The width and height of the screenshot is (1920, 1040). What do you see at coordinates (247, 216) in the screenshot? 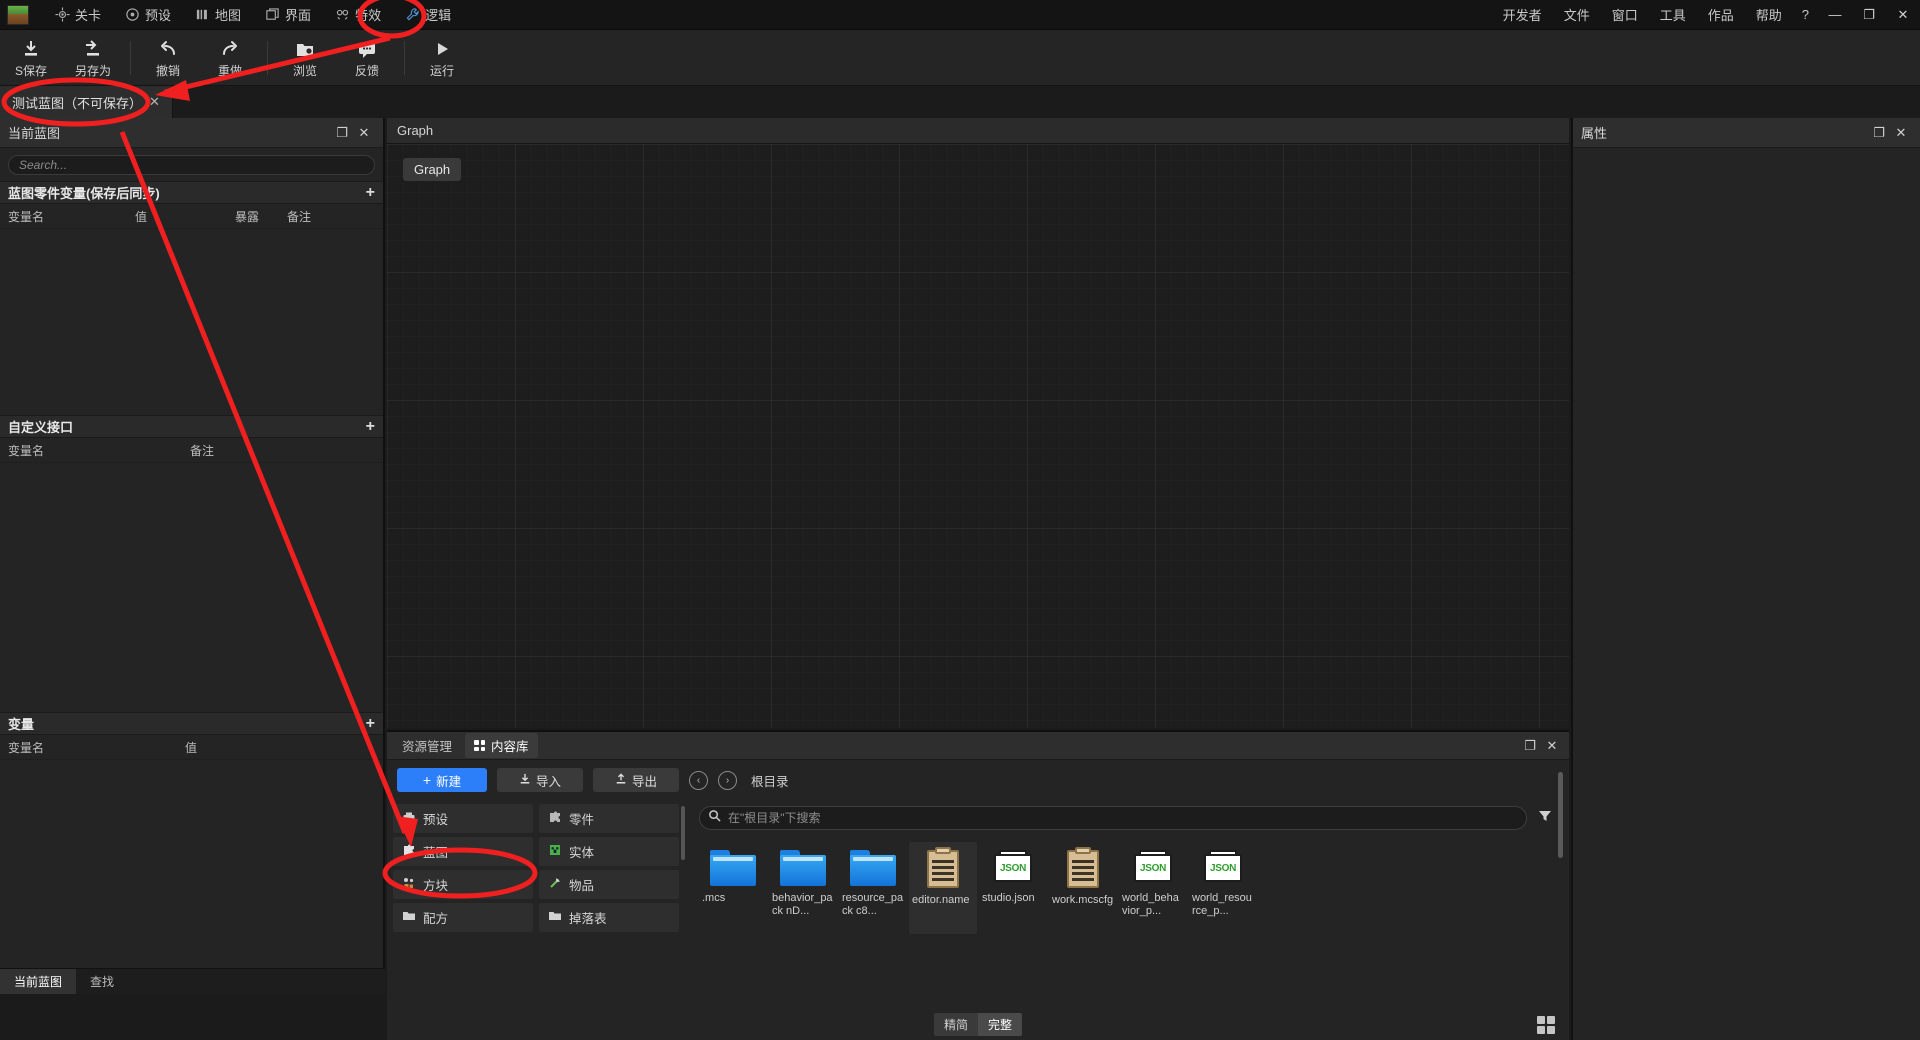
I see `column-expose: 暴露` at bounding box center [247, 216].